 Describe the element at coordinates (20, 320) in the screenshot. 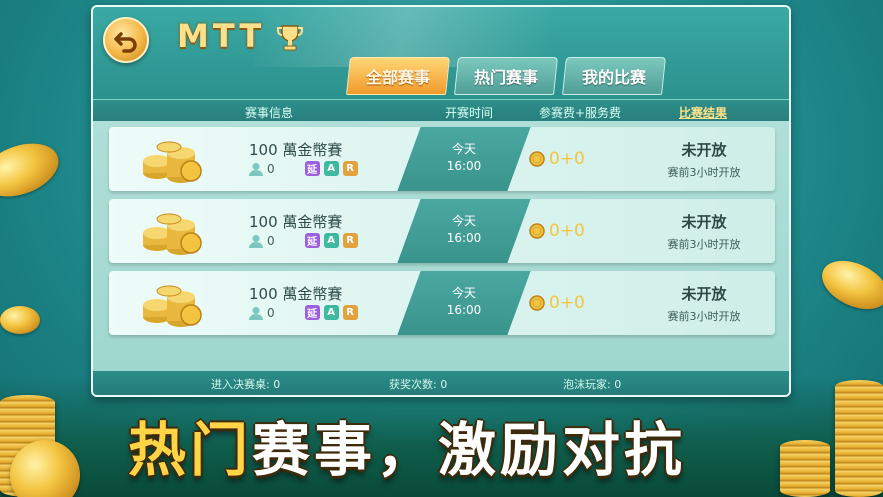

I see `decor-coin-left-small` at that location.